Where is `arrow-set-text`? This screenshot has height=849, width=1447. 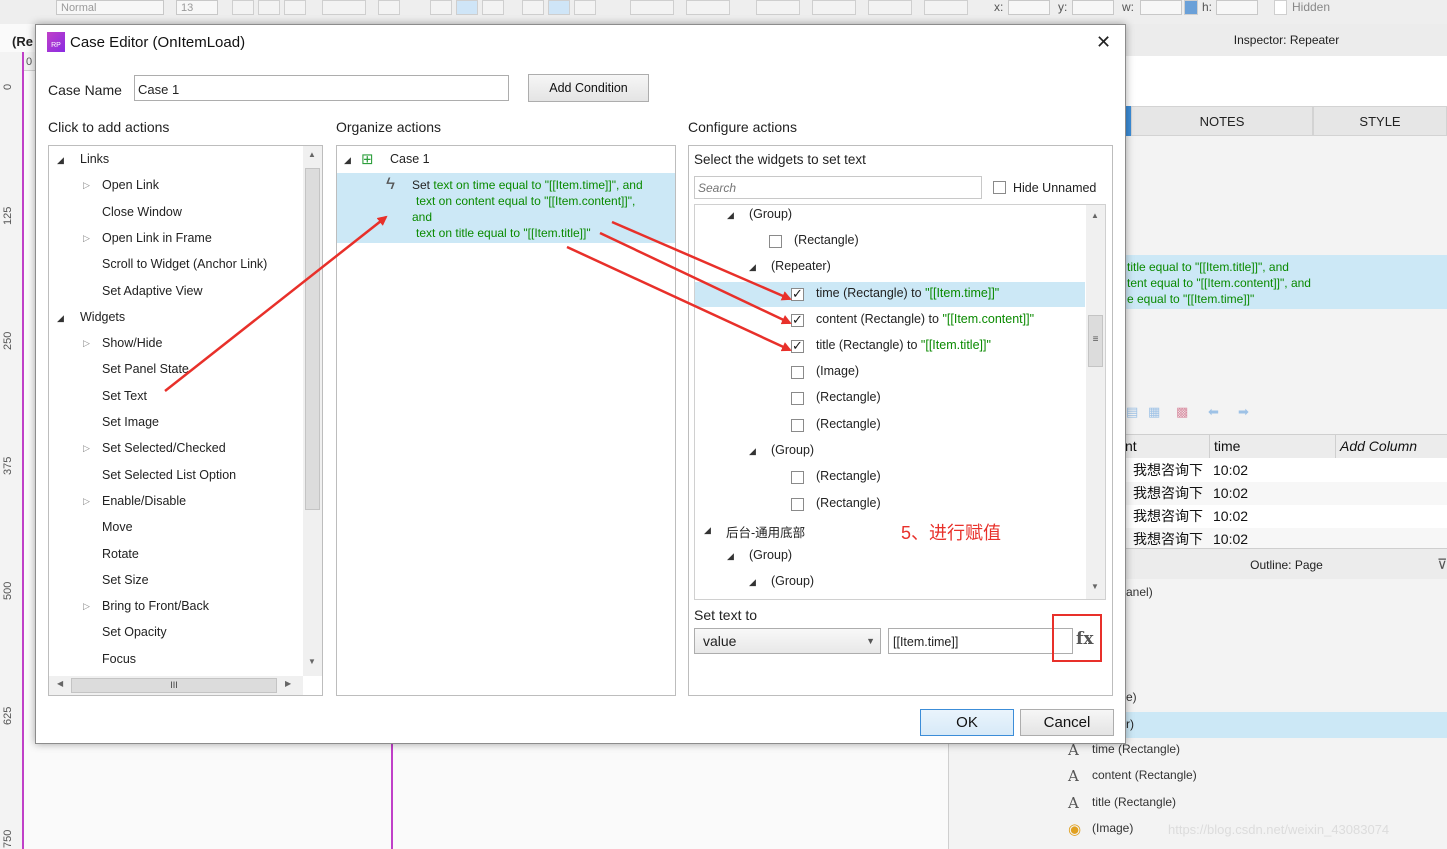
arrow-set-text is located at coordinates (276, 303).